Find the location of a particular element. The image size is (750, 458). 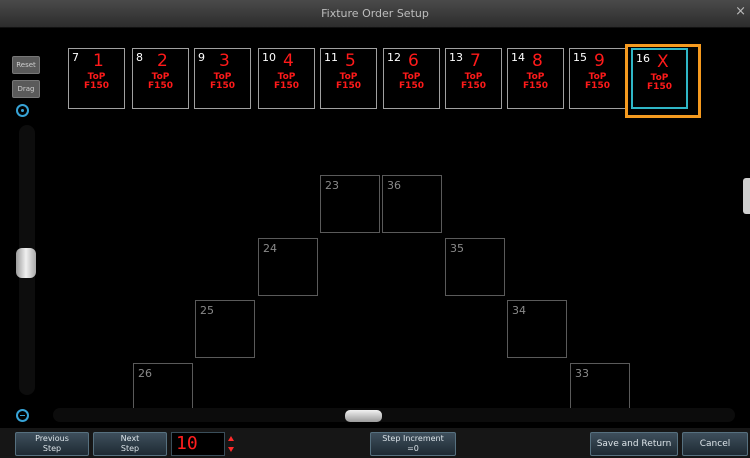

grid-cell: 35 is located at coordinates (475, 267).